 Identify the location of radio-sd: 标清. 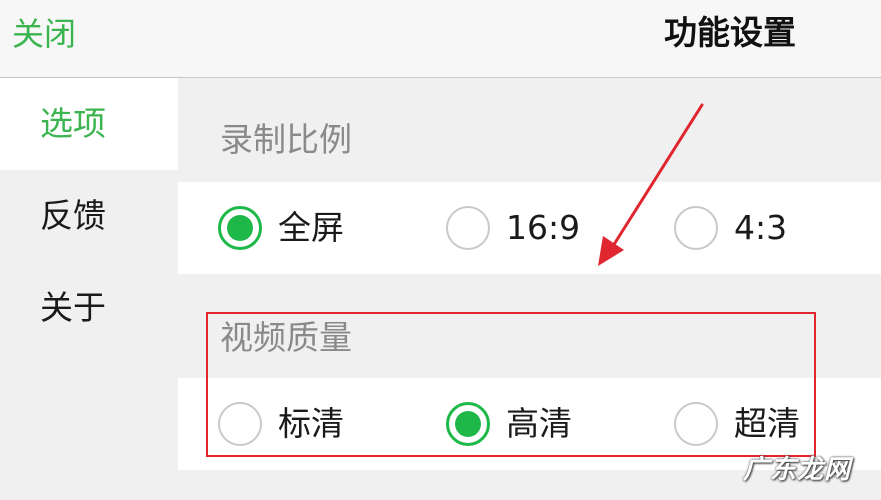
(281, 424).